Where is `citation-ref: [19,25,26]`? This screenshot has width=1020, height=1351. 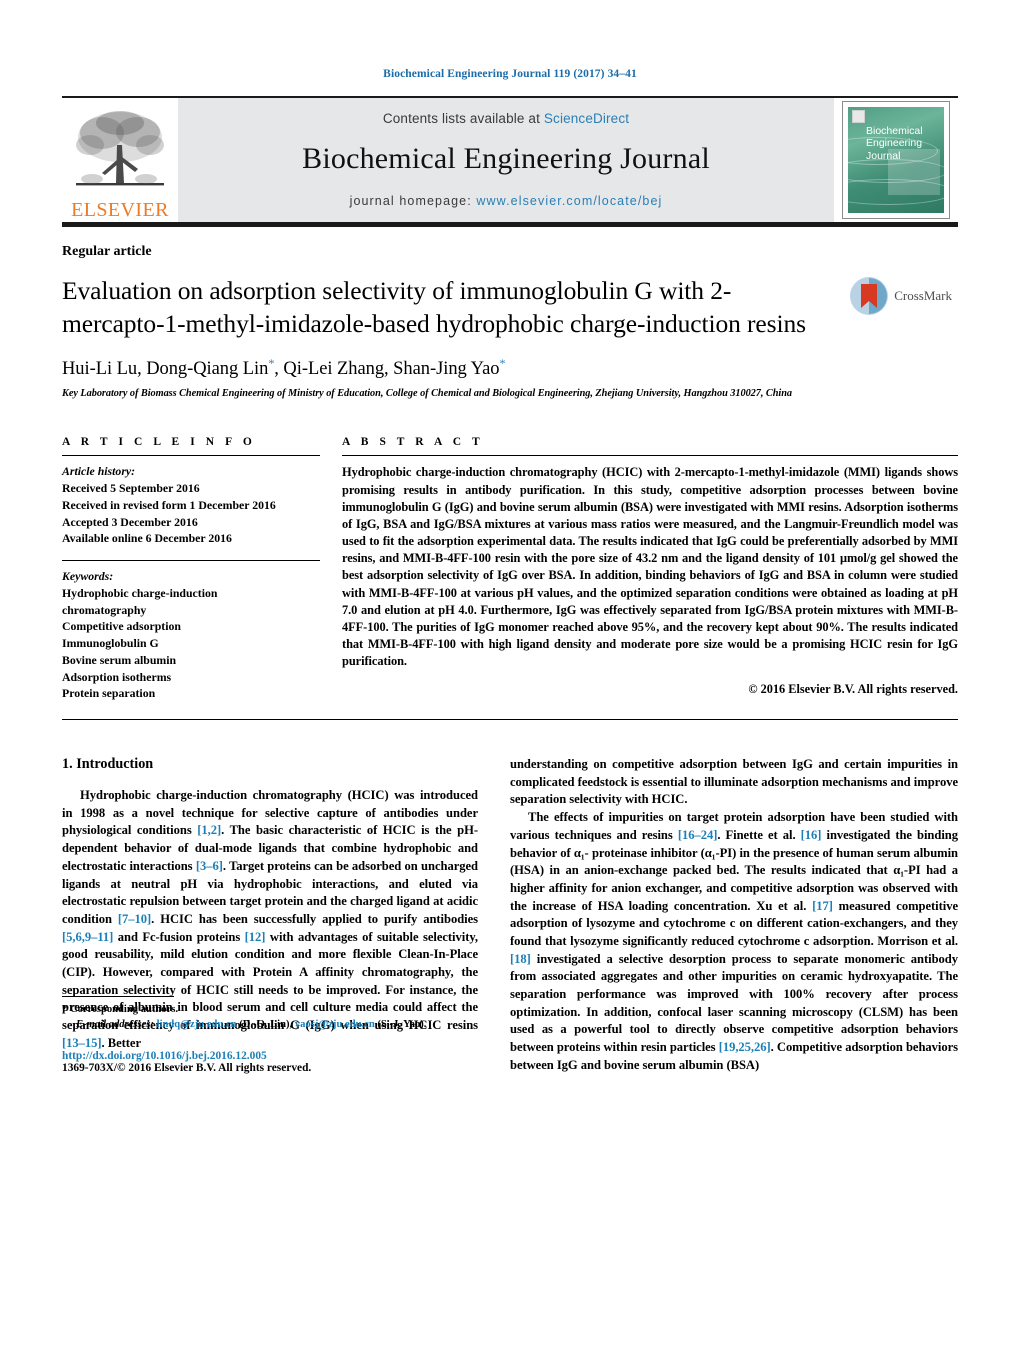 citation-ref: [19,25,26] is located at coordinates (745, 1047).